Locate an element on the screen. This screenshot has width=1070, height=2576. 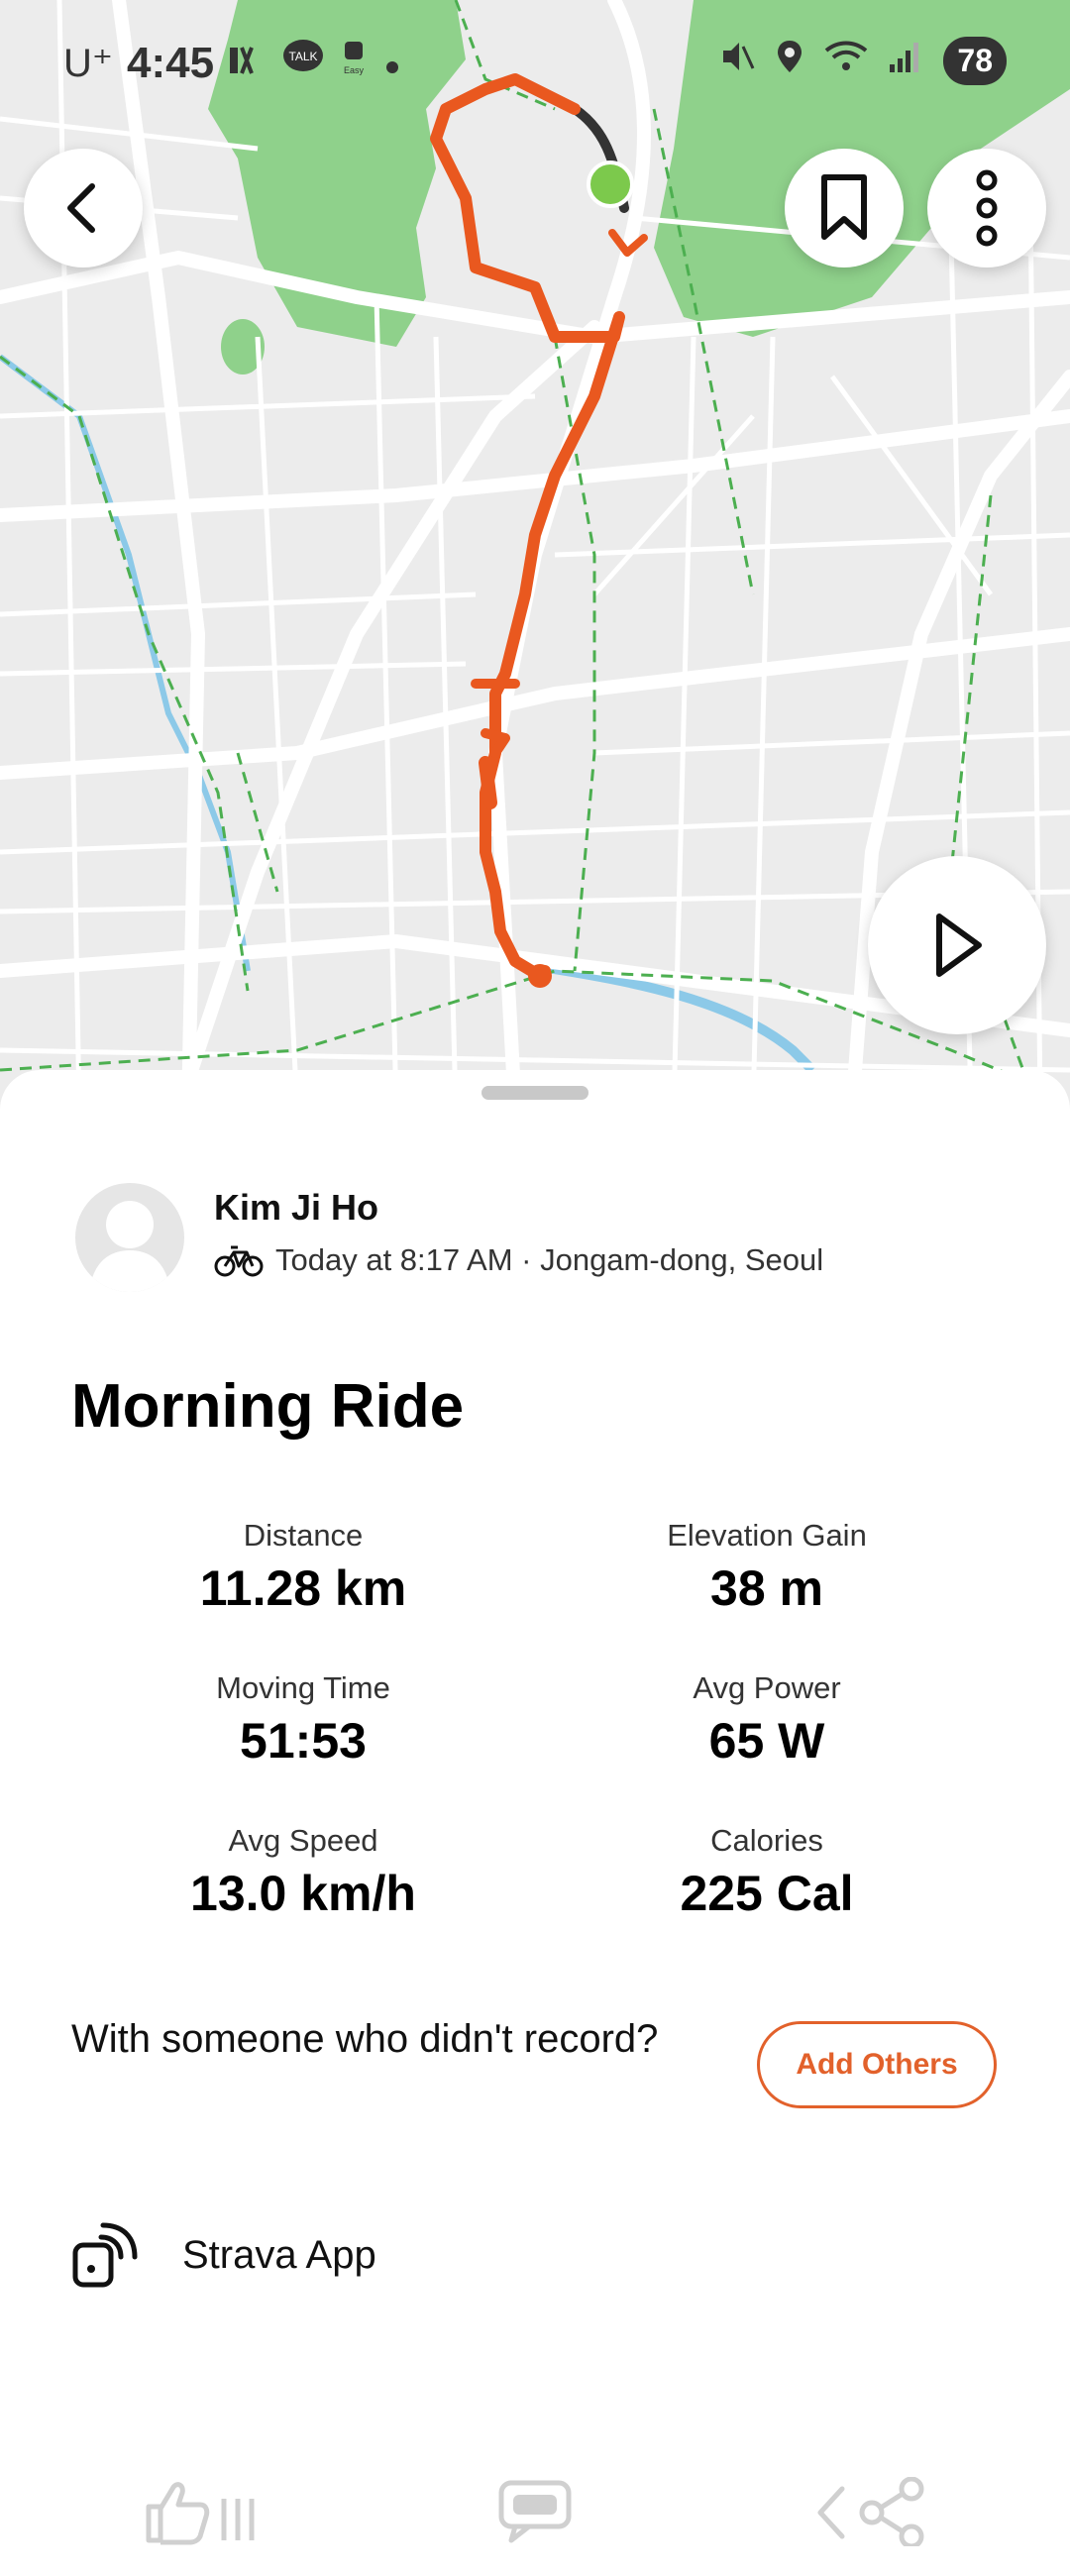
route-track is located at coordinates (539, 527).